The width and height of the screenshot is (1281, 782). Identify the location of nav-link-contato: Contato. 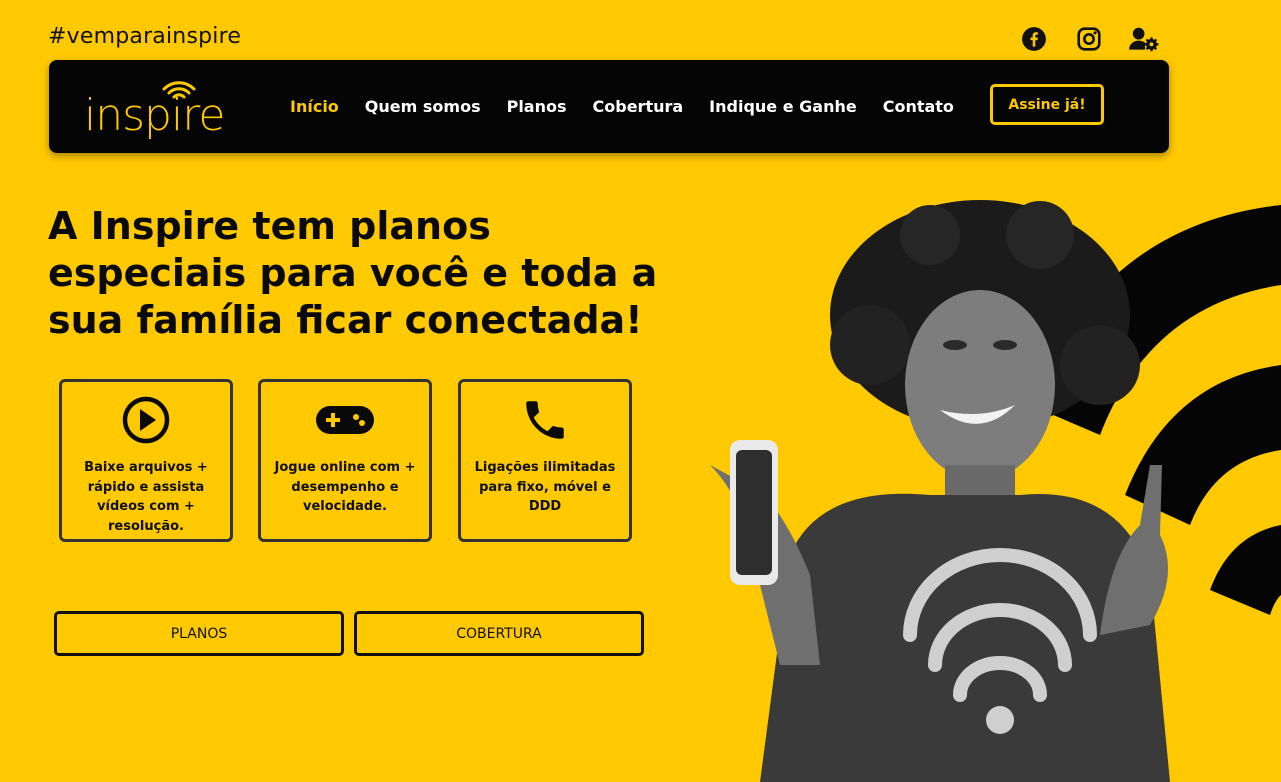
(918, 106).